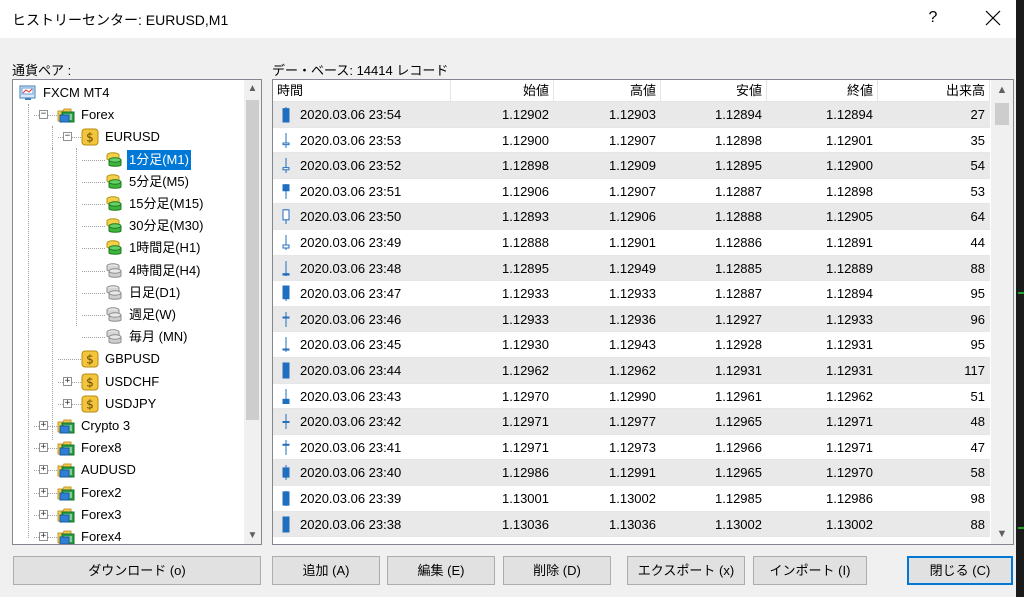 The image size is (1024, 597). What do you see at coordinates (165, 270) in the screenshot?
I see `tree-item-label: 4時間足(H4)` at bounding box center [165, 270].